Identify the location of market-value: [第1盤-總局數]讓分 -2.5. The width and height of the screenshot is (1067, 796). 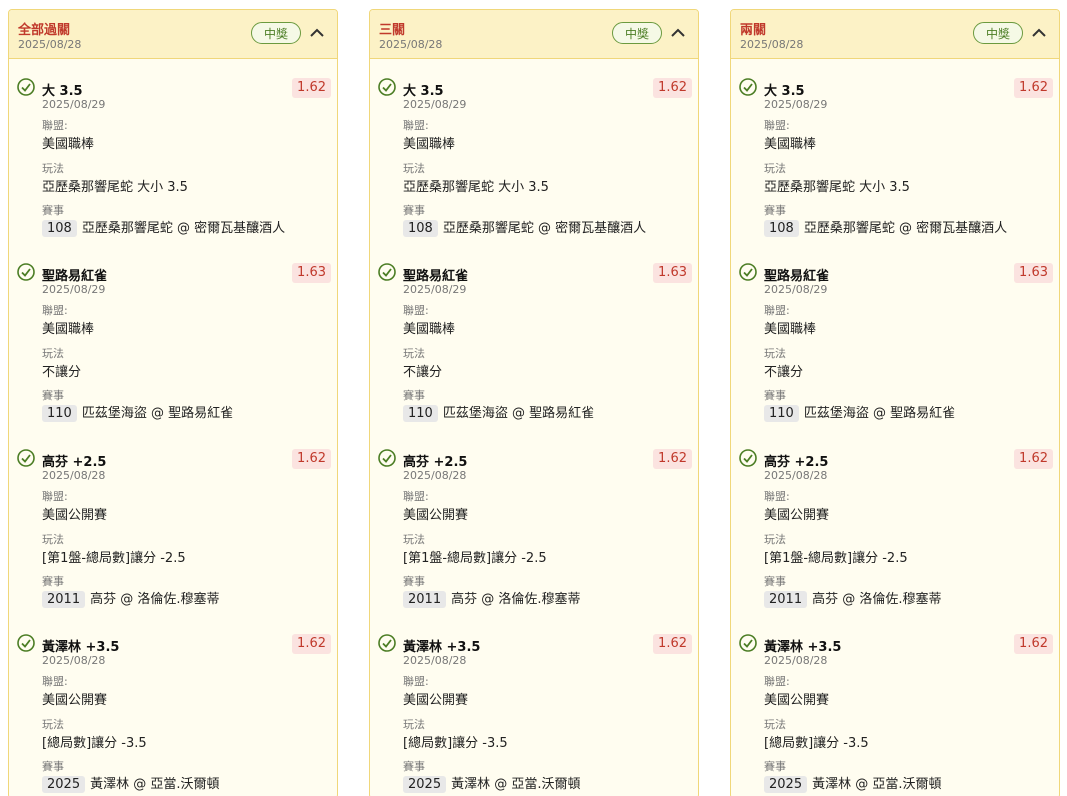
(114, 558).